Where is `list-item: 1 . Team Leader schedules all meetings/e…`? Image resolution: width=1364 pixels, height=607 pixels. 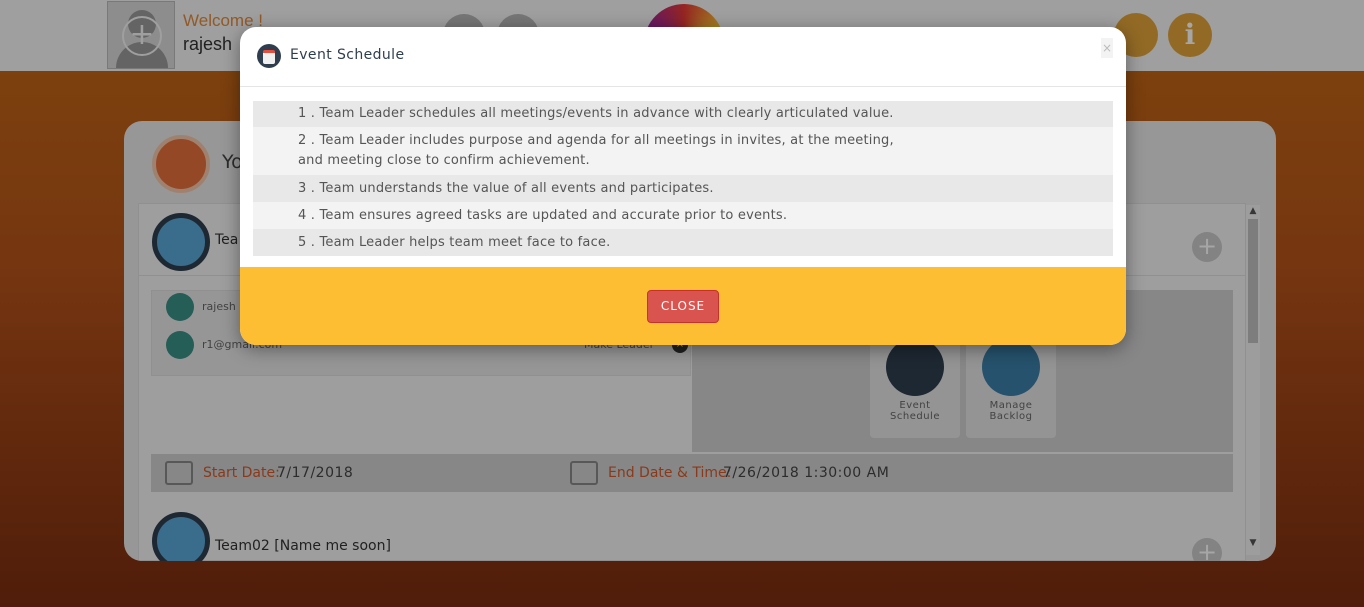 list-item: 1 . Team Leader schedules all meetings/e… is located at coordinates (683, 114).